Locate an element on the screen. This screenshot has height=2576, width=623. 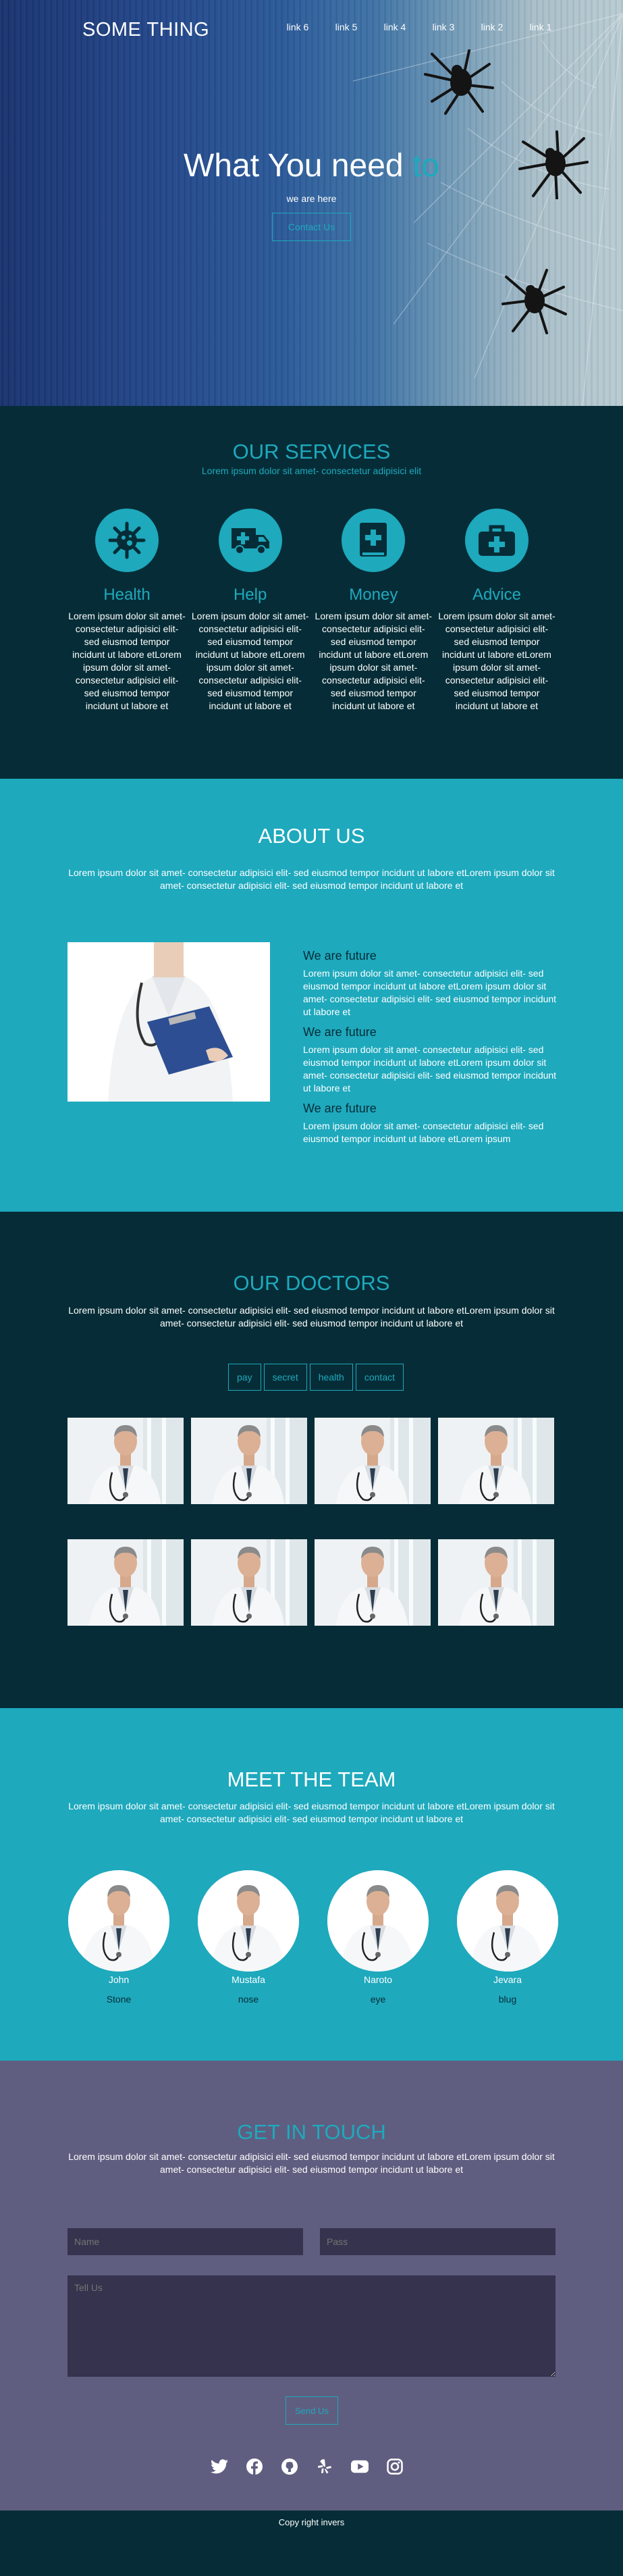
team-member-card: Mustafa nose is located at coordinates (248, 1937).